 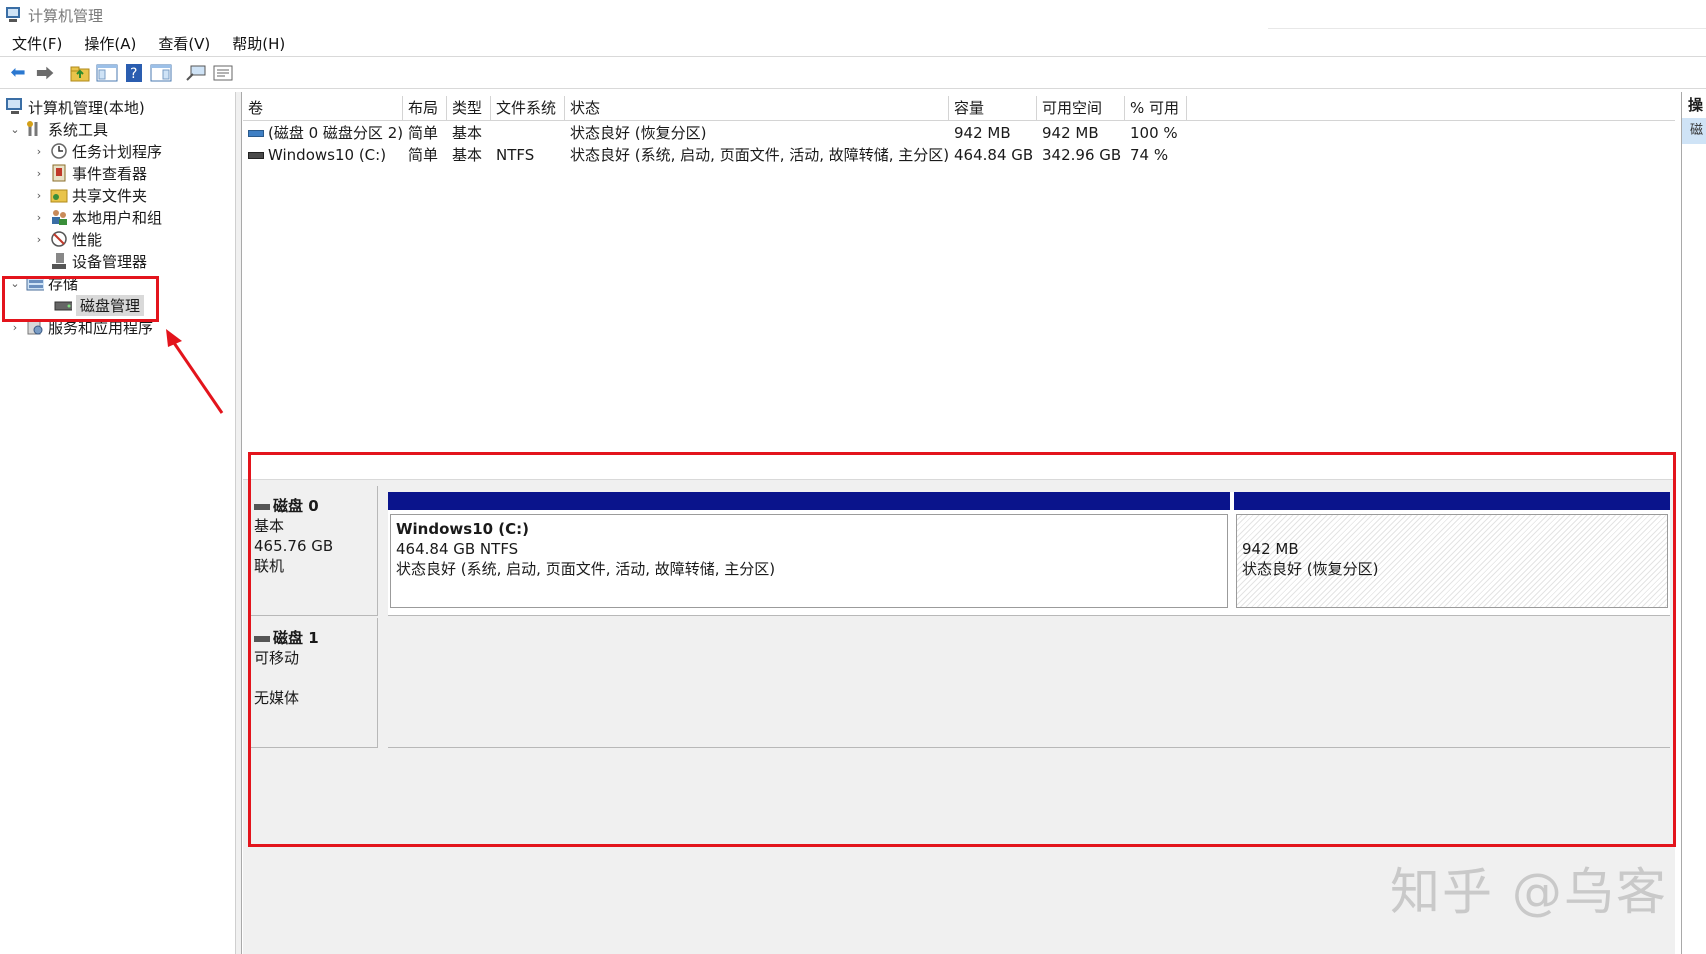 I want to click on col-capacity: 容量, so click(x=993, y=108).